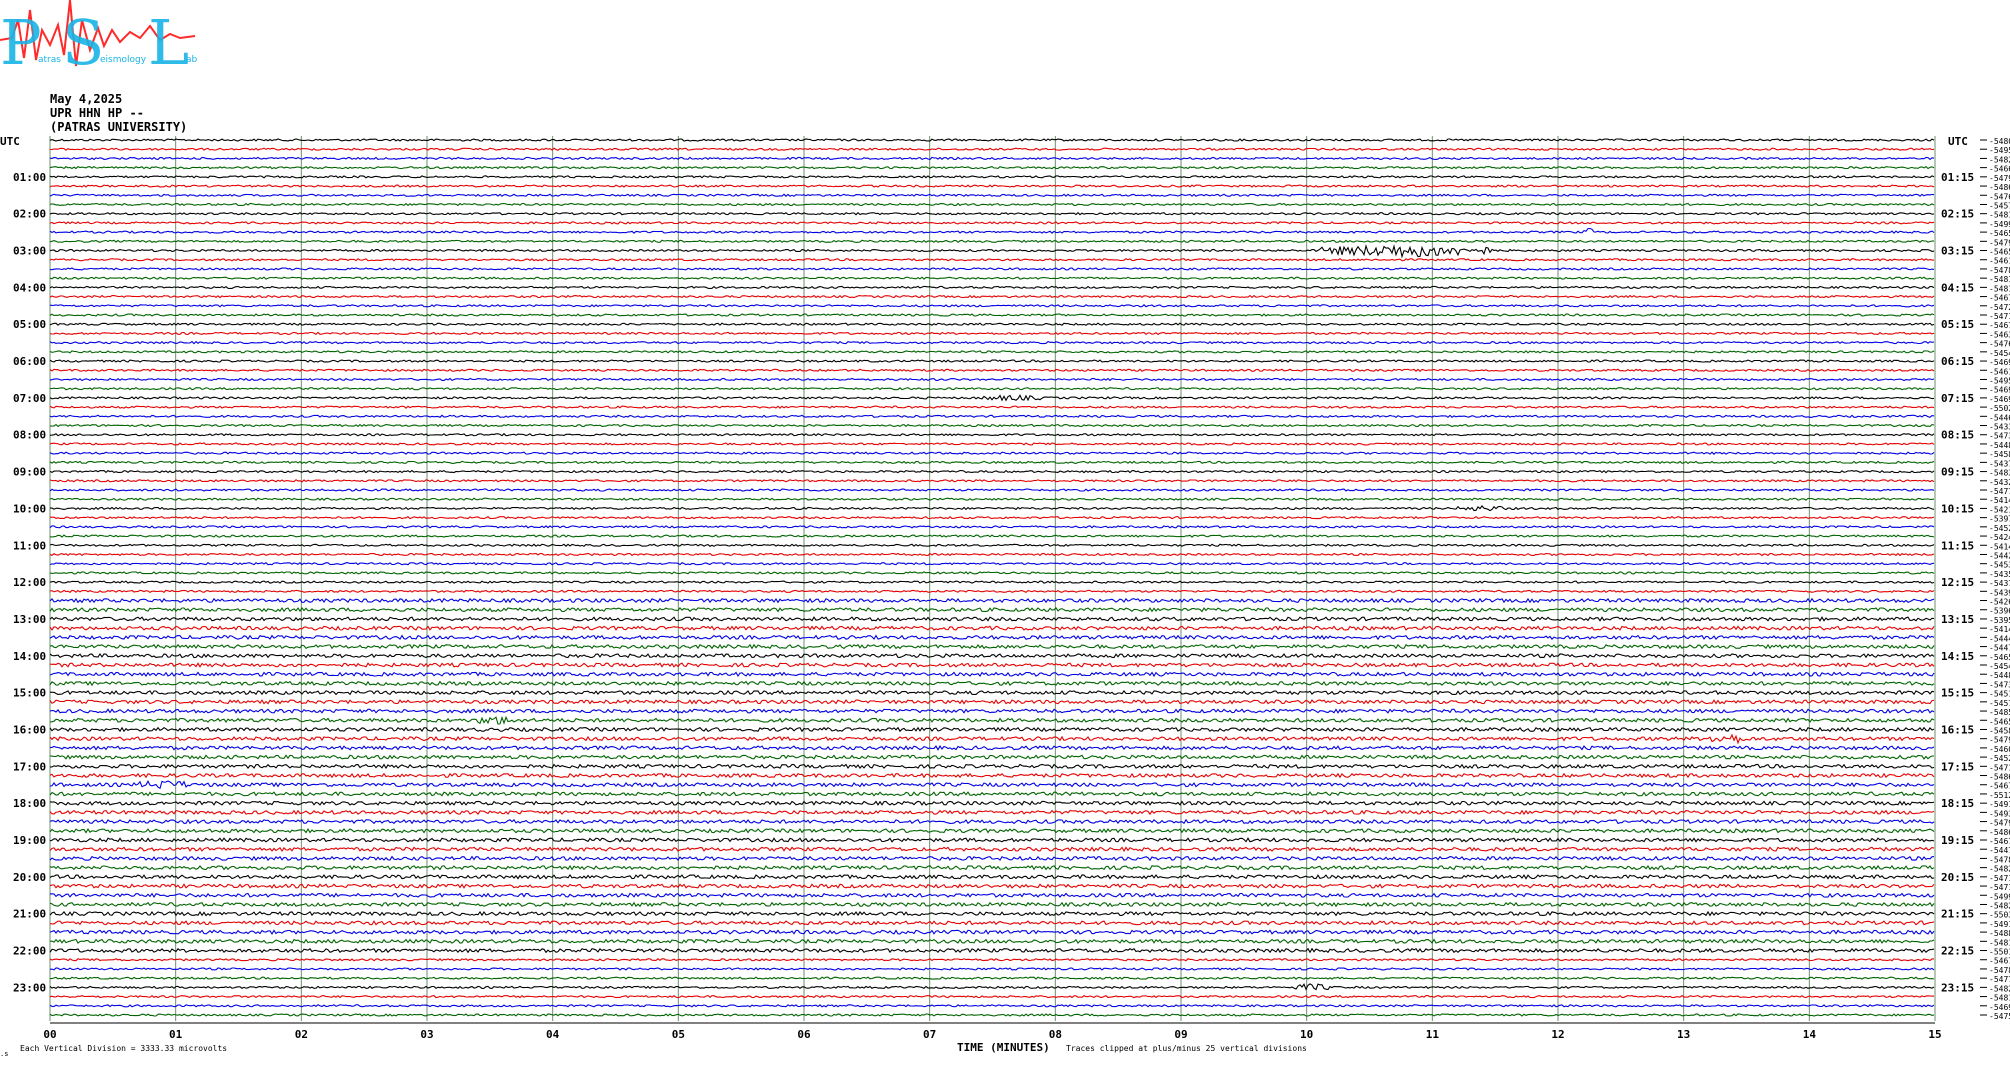 This screenshot has width=2010, height=1080. Describe the element at coordinates (1999, 537) in the screenshot. I see `trace-offset-label: -5424` at that location.